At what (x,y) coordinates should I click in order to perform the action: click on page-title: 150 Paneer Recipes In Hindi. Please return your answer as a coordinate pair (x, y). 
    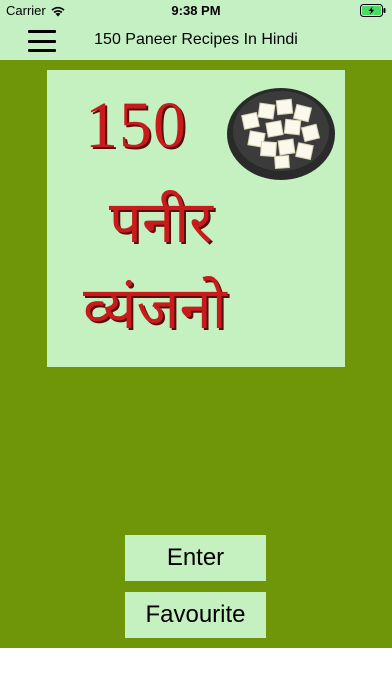
    Looking at the image, I should click on (196, 39).